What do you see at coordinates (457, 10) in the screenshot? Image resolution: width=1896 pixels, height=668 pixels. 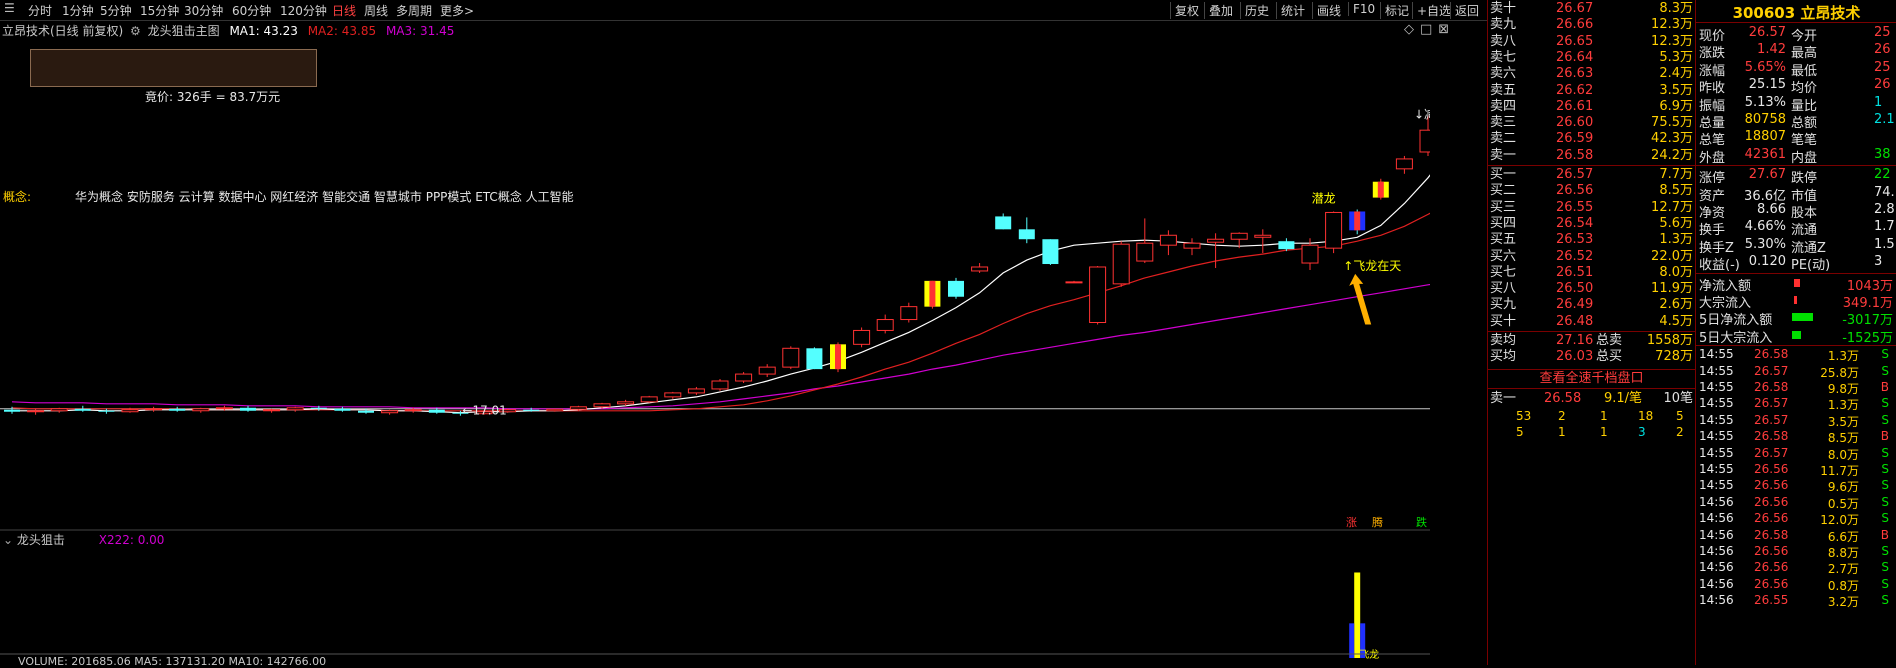 I see `period-tab-10: 更多>` at bounding box center [457, 10].